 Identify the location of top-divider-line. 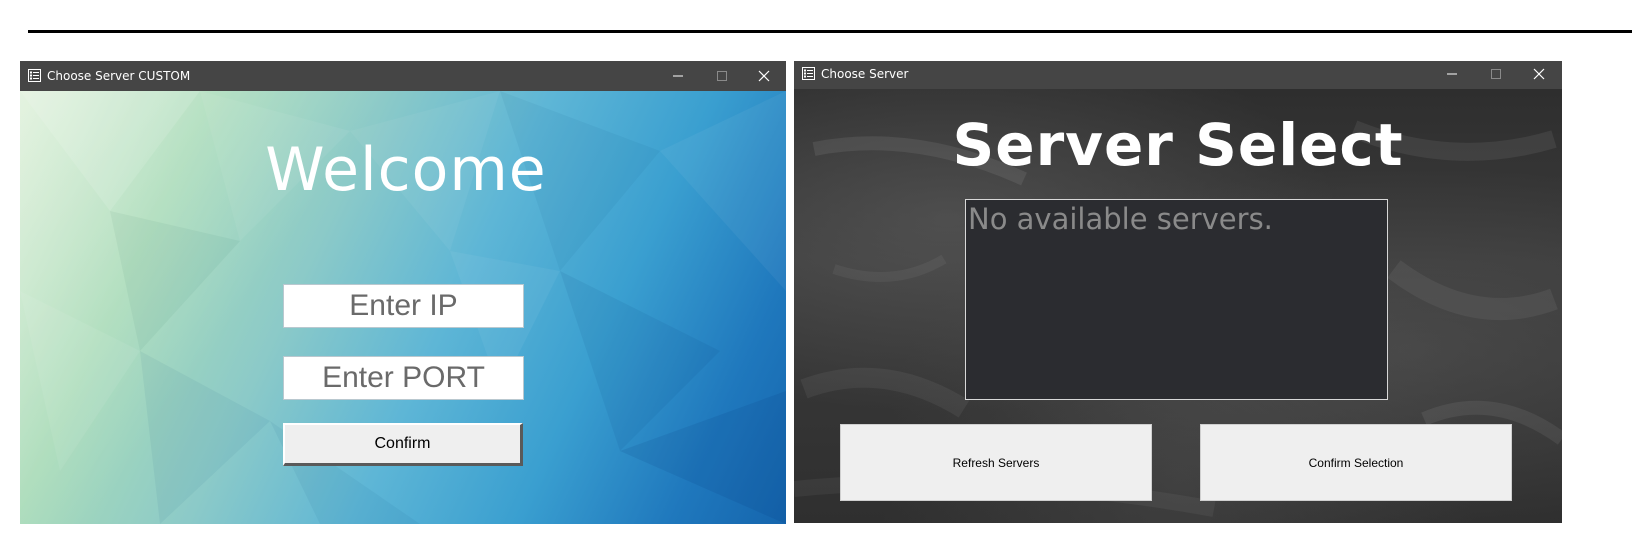
(830, 31).